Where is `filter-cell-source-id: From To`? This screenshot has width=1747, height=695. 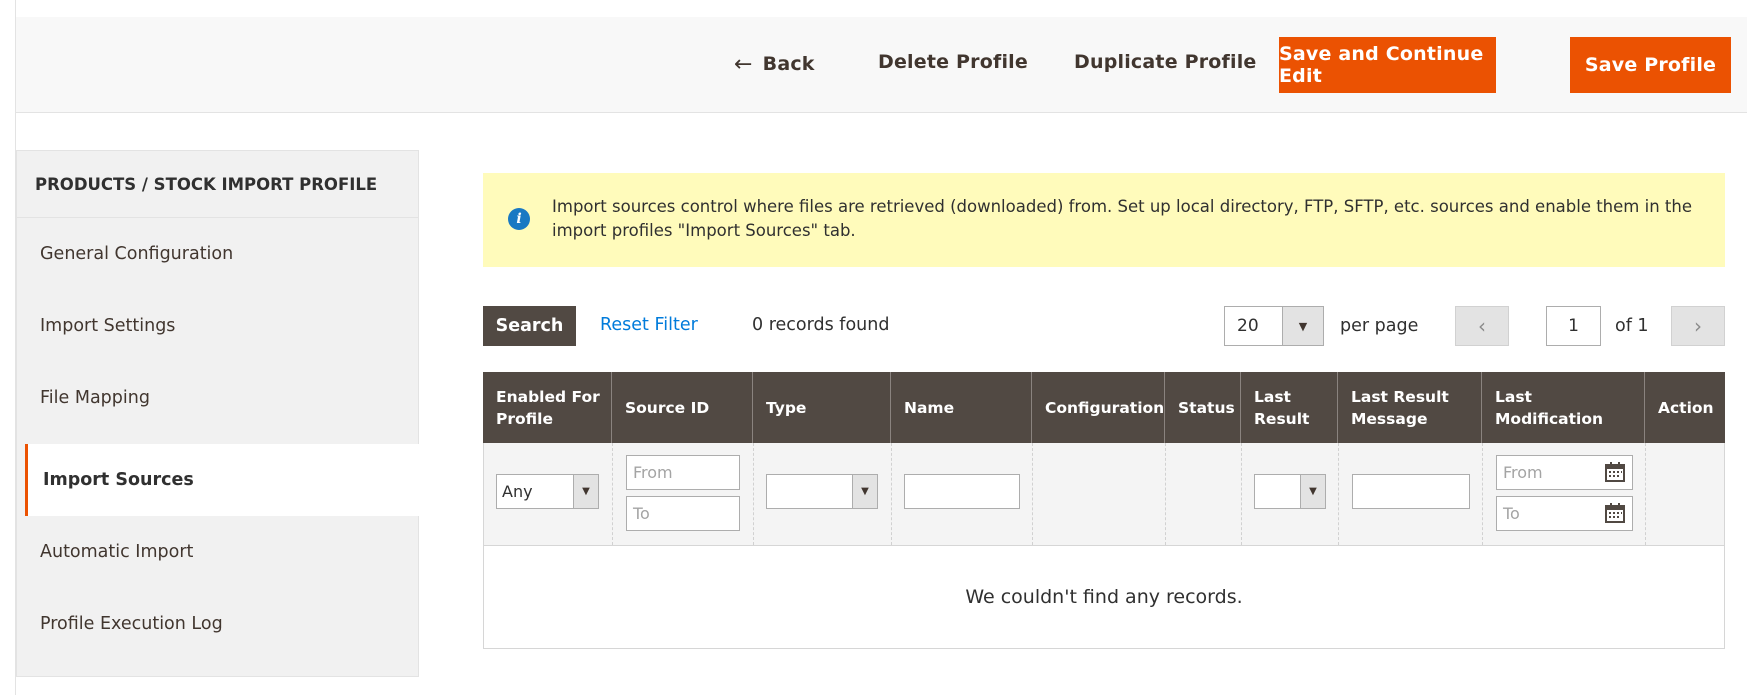 filter-cell-source-id: From To is located at coordinates (682, 494).